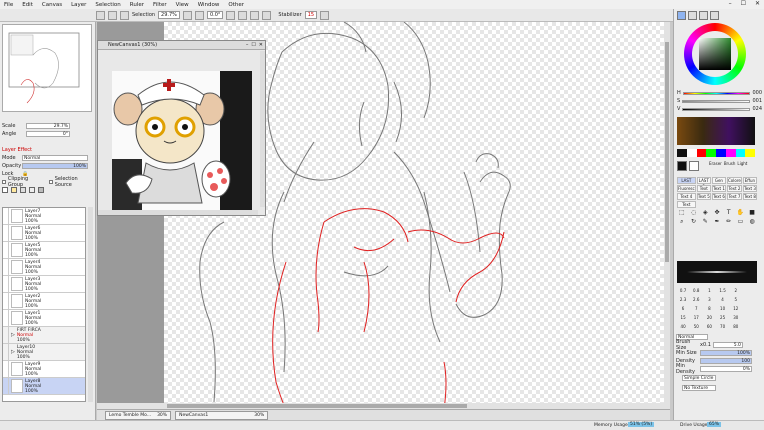  What do you see at coordinates (717, 212) in the screenshot?
I see `move-tool-icon: ✥` at bounding box center [717, 212].